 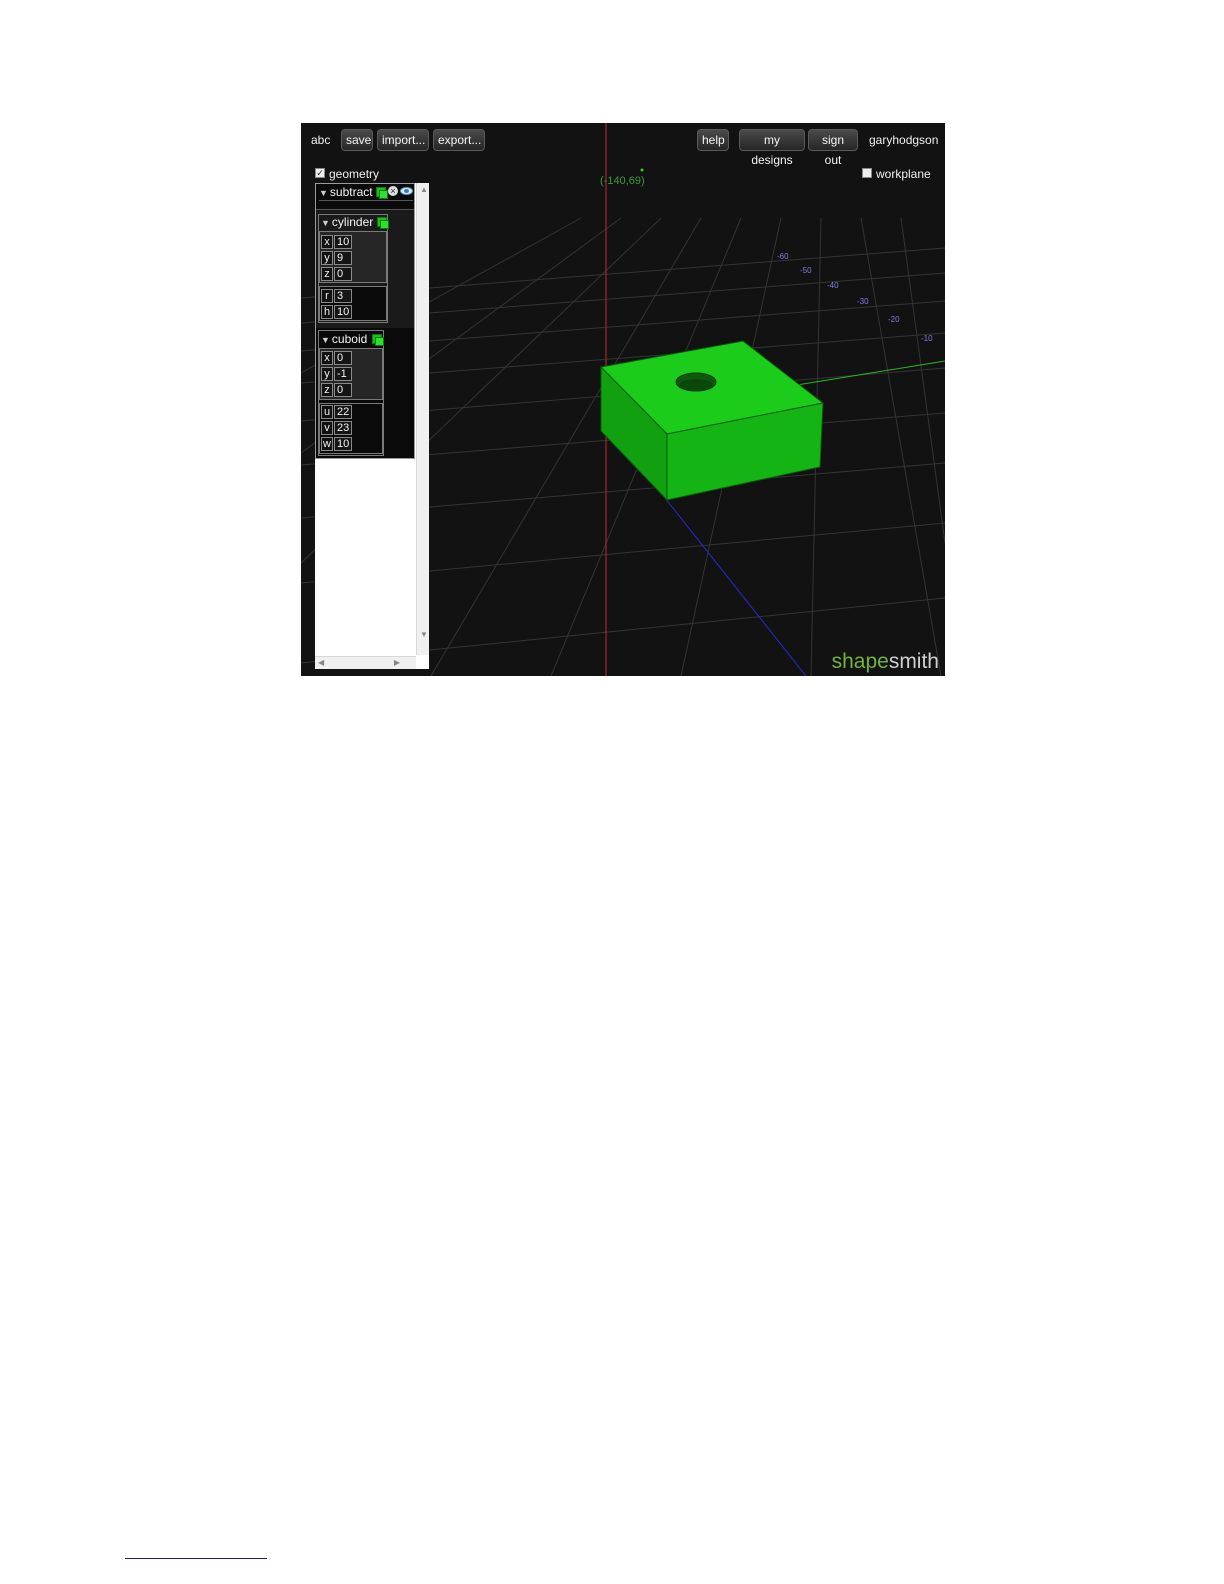 I want to click on param-key: u, so click(x=327, y=412).